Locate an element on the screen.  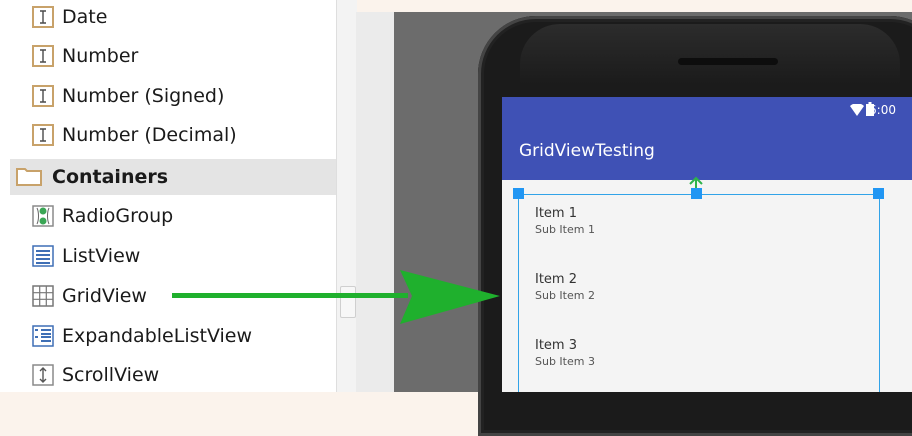
grid-item-subtitle: Sub Item 1 is located at coordinates (565, 229).